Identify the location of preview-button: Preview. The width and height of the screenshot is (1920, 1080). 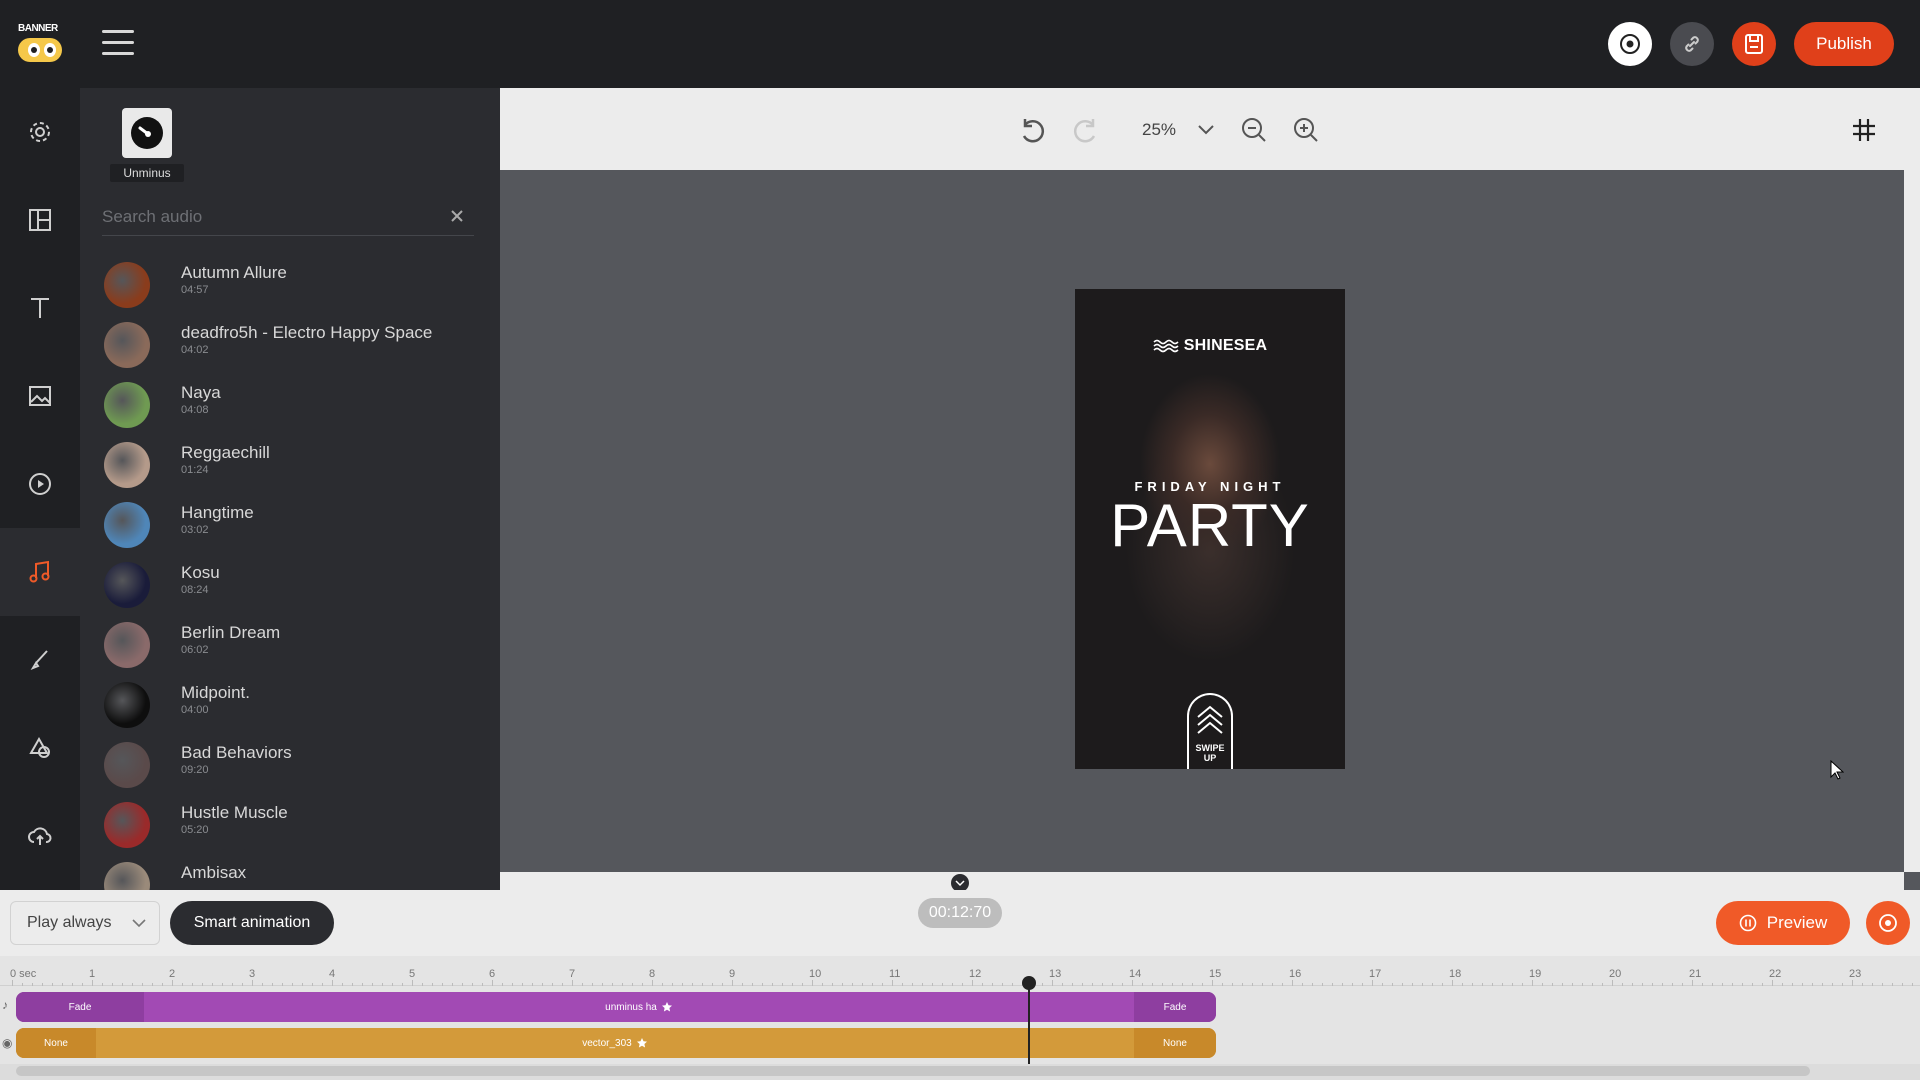
(1783, 923).